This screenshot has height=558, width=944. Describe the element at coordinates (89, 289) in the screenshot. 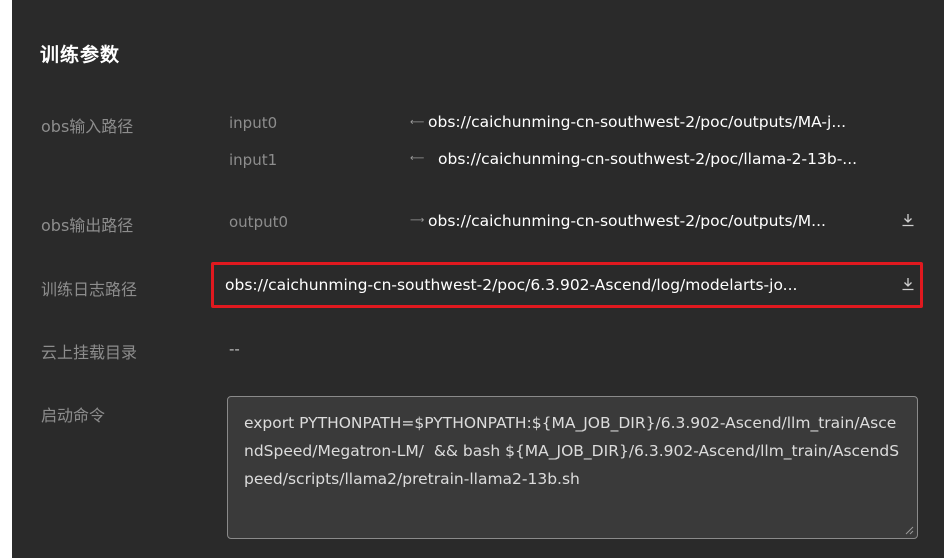

I see `train-log-label: 训练日志路径` at that location.